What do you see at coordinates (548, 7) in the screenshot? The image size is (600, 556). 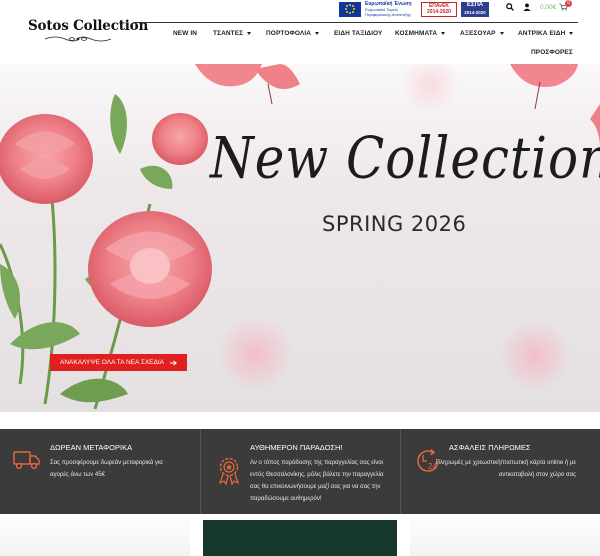 I see `cart-total: 0,00€` at bounding box center [548, 7].